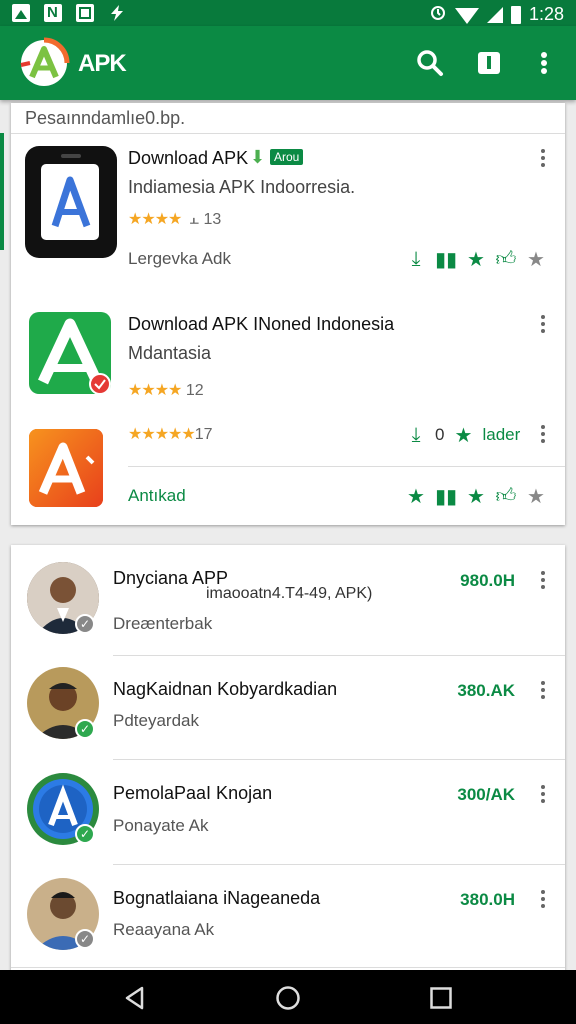 Image resolution: width=576 pixels, height=1024 pixels. Describe the element at coordinates (135, 998) in the screenshot. I see `back-icon` at that location.